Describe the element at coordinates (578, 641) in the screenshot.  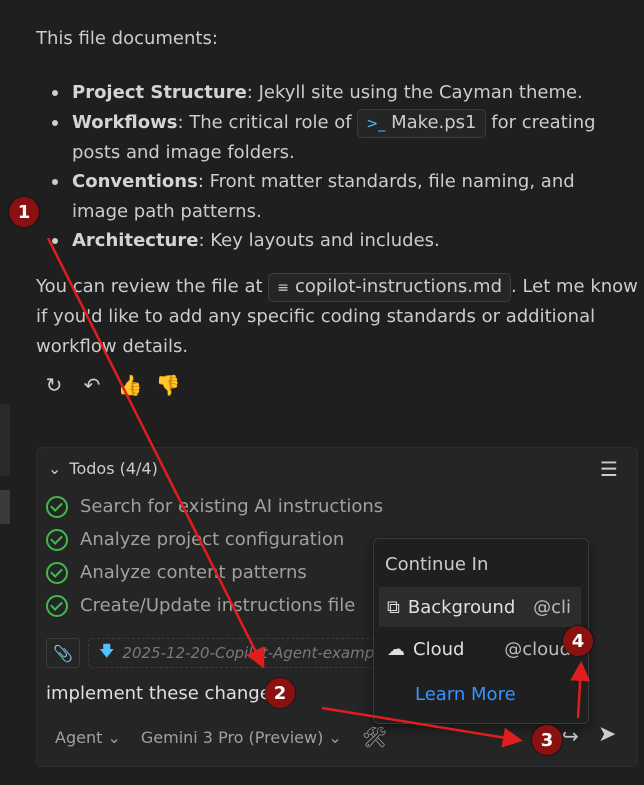
I see `marker-4: 4` at that location.